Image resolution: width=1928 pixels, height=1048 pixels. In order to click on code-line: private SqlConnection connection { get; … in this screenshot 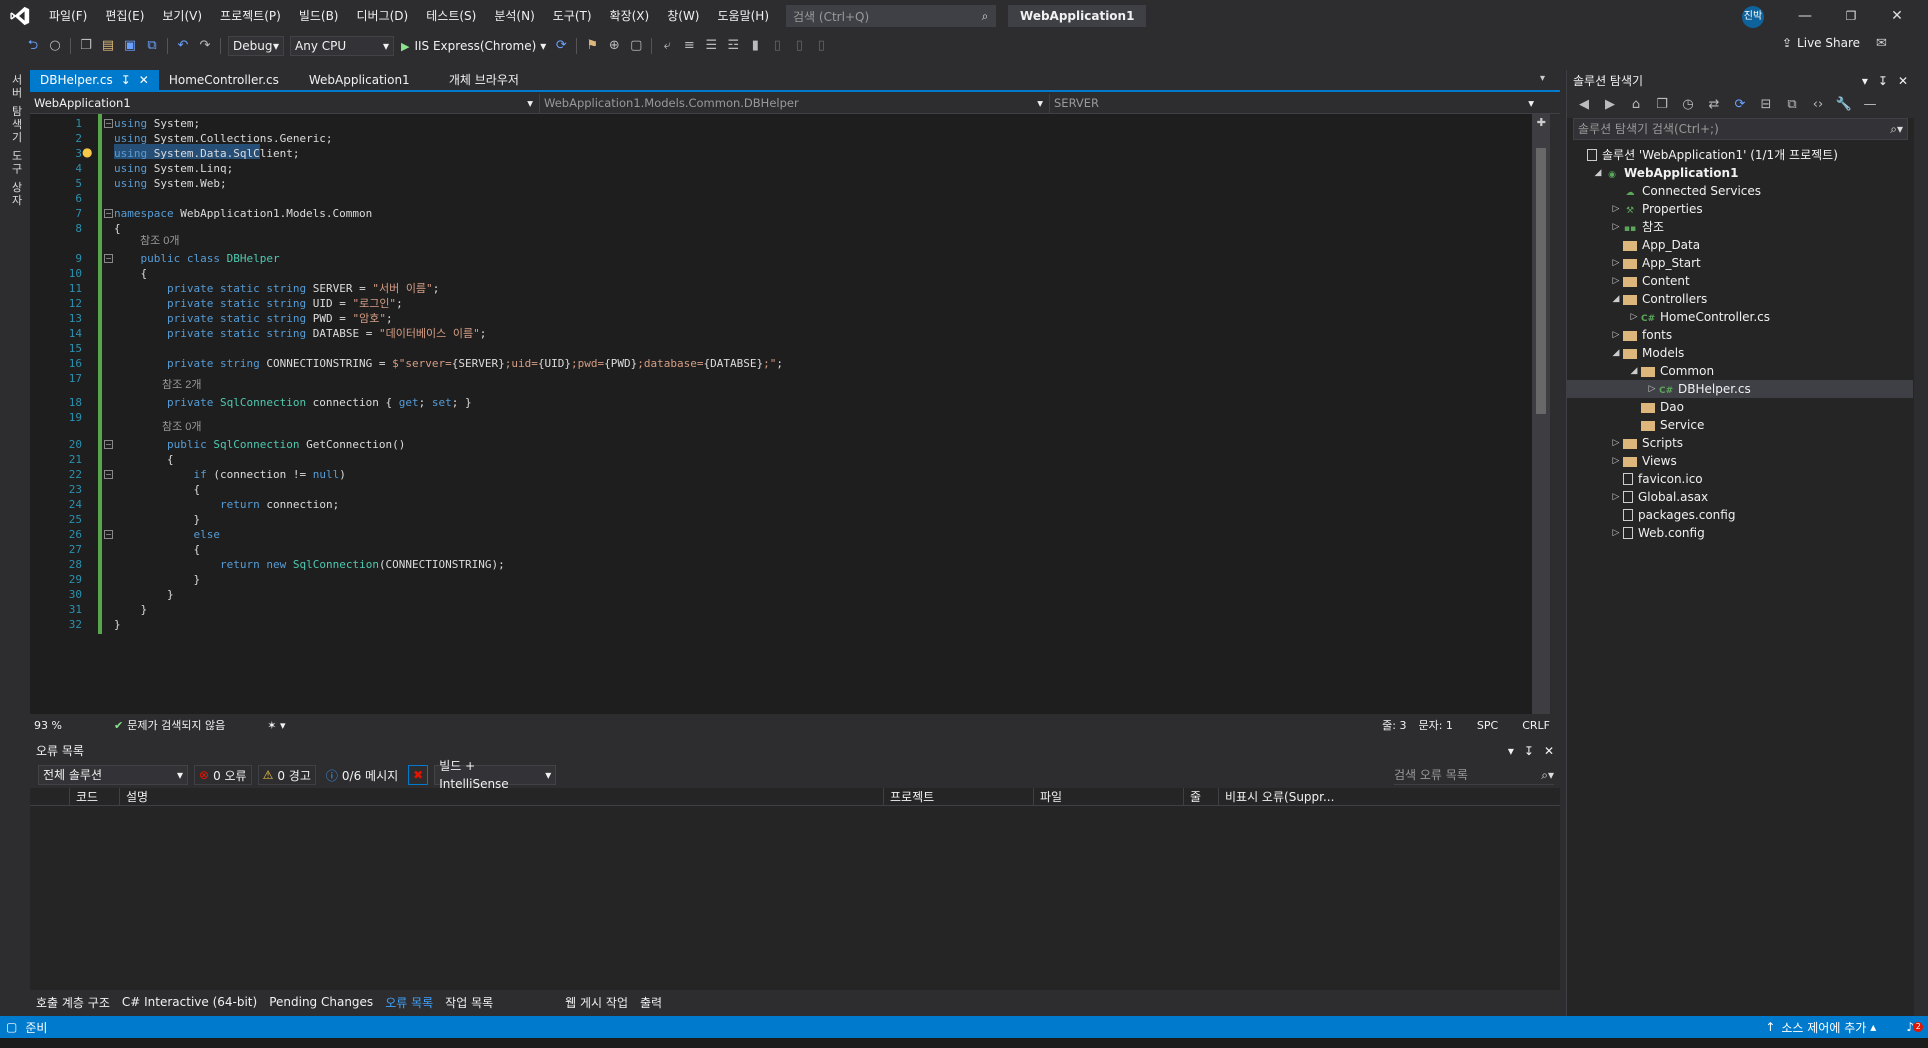, I will do `click(293, 402)`.